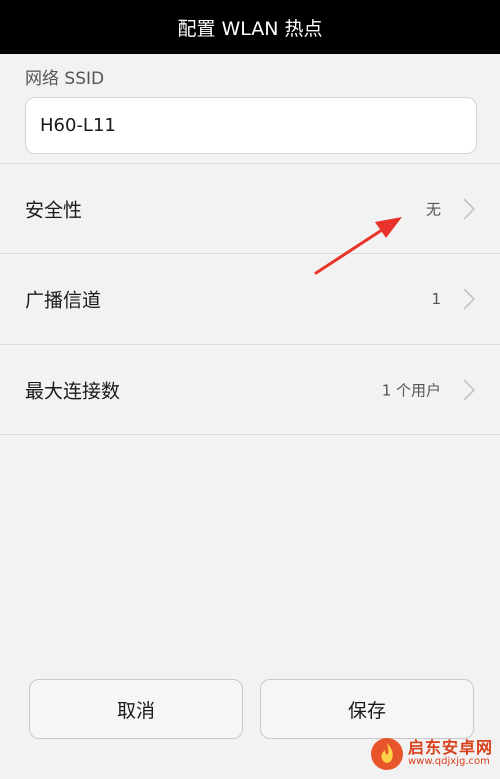 The height and width of the screenshot is (779, 500). I want to click on security-row: 安全性 无, so click(250, 208).